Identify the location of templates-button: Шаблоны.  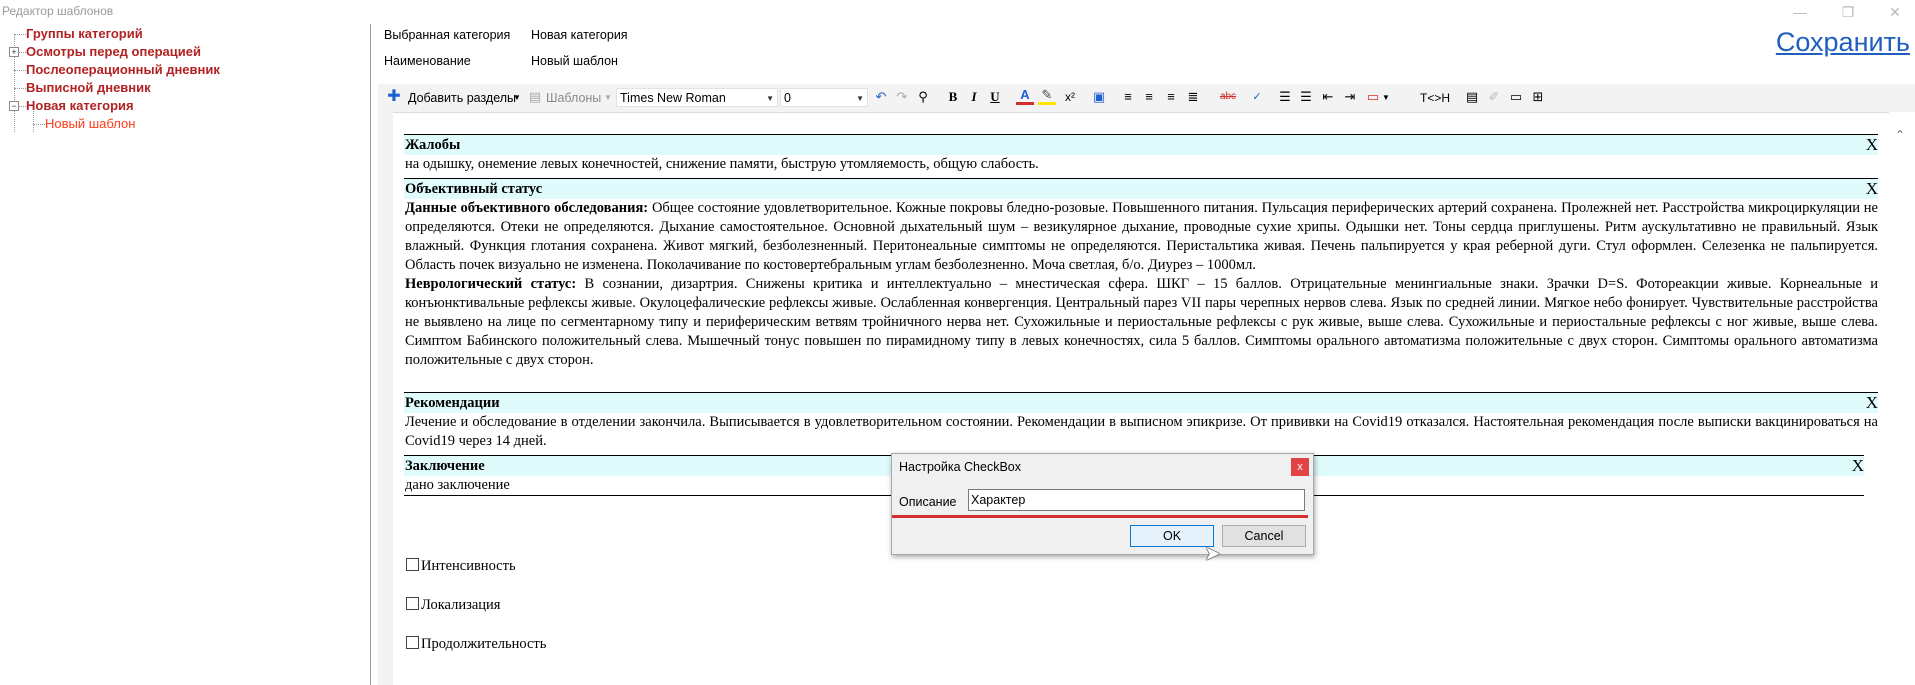
(573, 98).